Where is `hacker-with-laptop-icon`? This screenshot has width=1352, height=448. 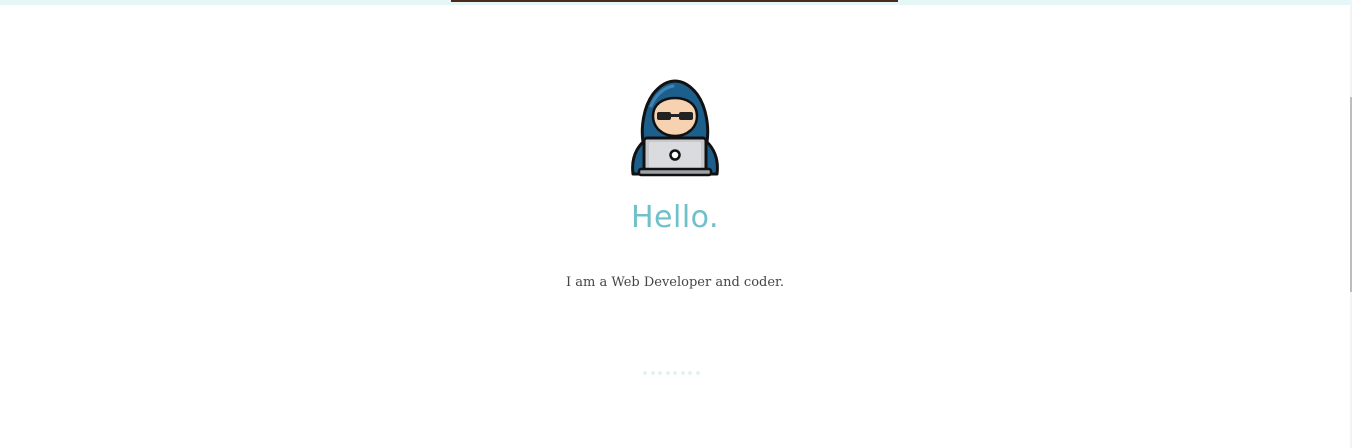 hacker-with-laptop-icon is located at coordinates (675, 128).